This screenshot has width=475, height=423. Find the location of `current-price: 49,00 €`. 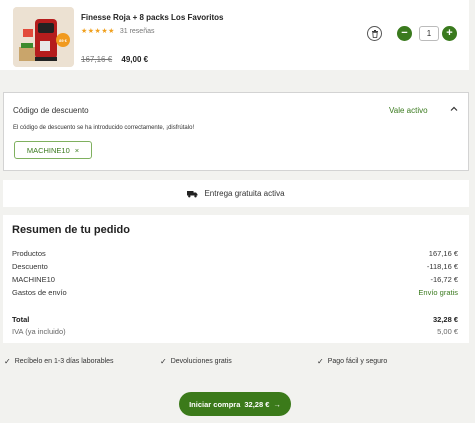

current-price: 49,00 € is located at coordinates (135, 59).